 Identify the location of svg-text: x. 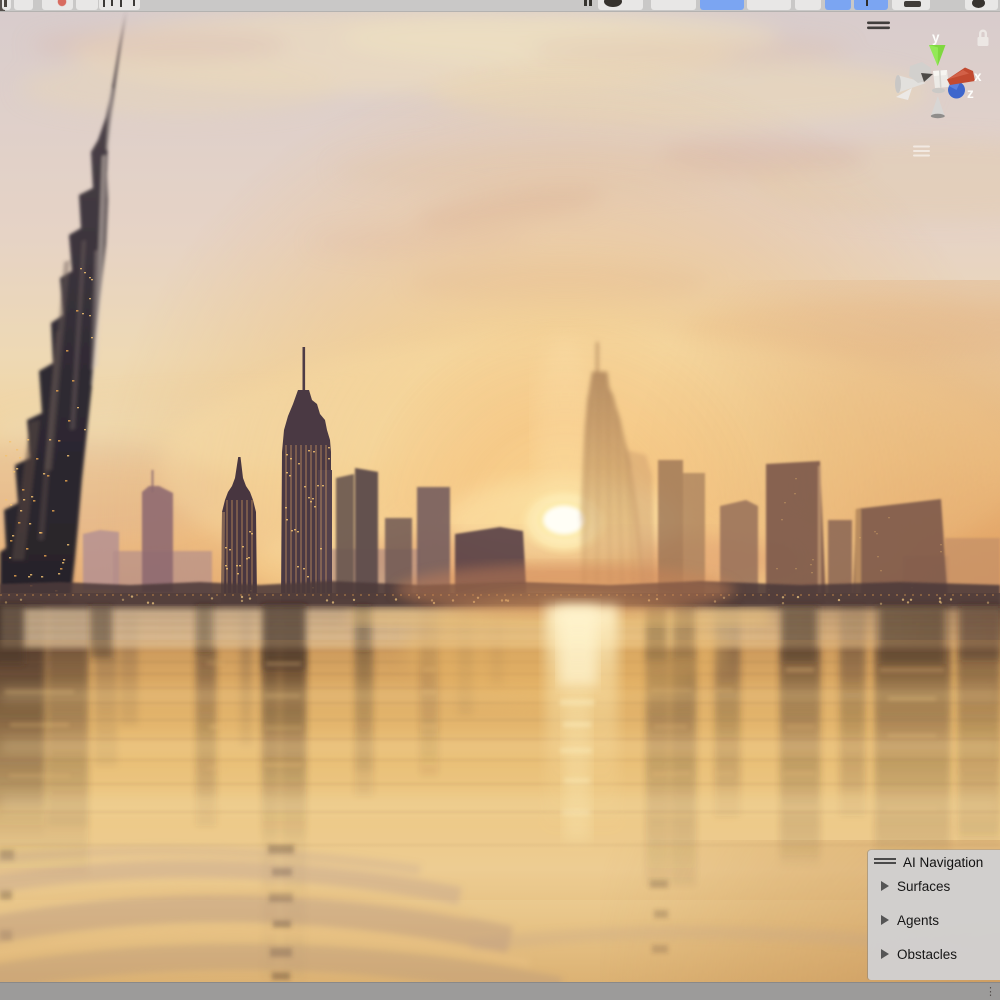
(978, 76).